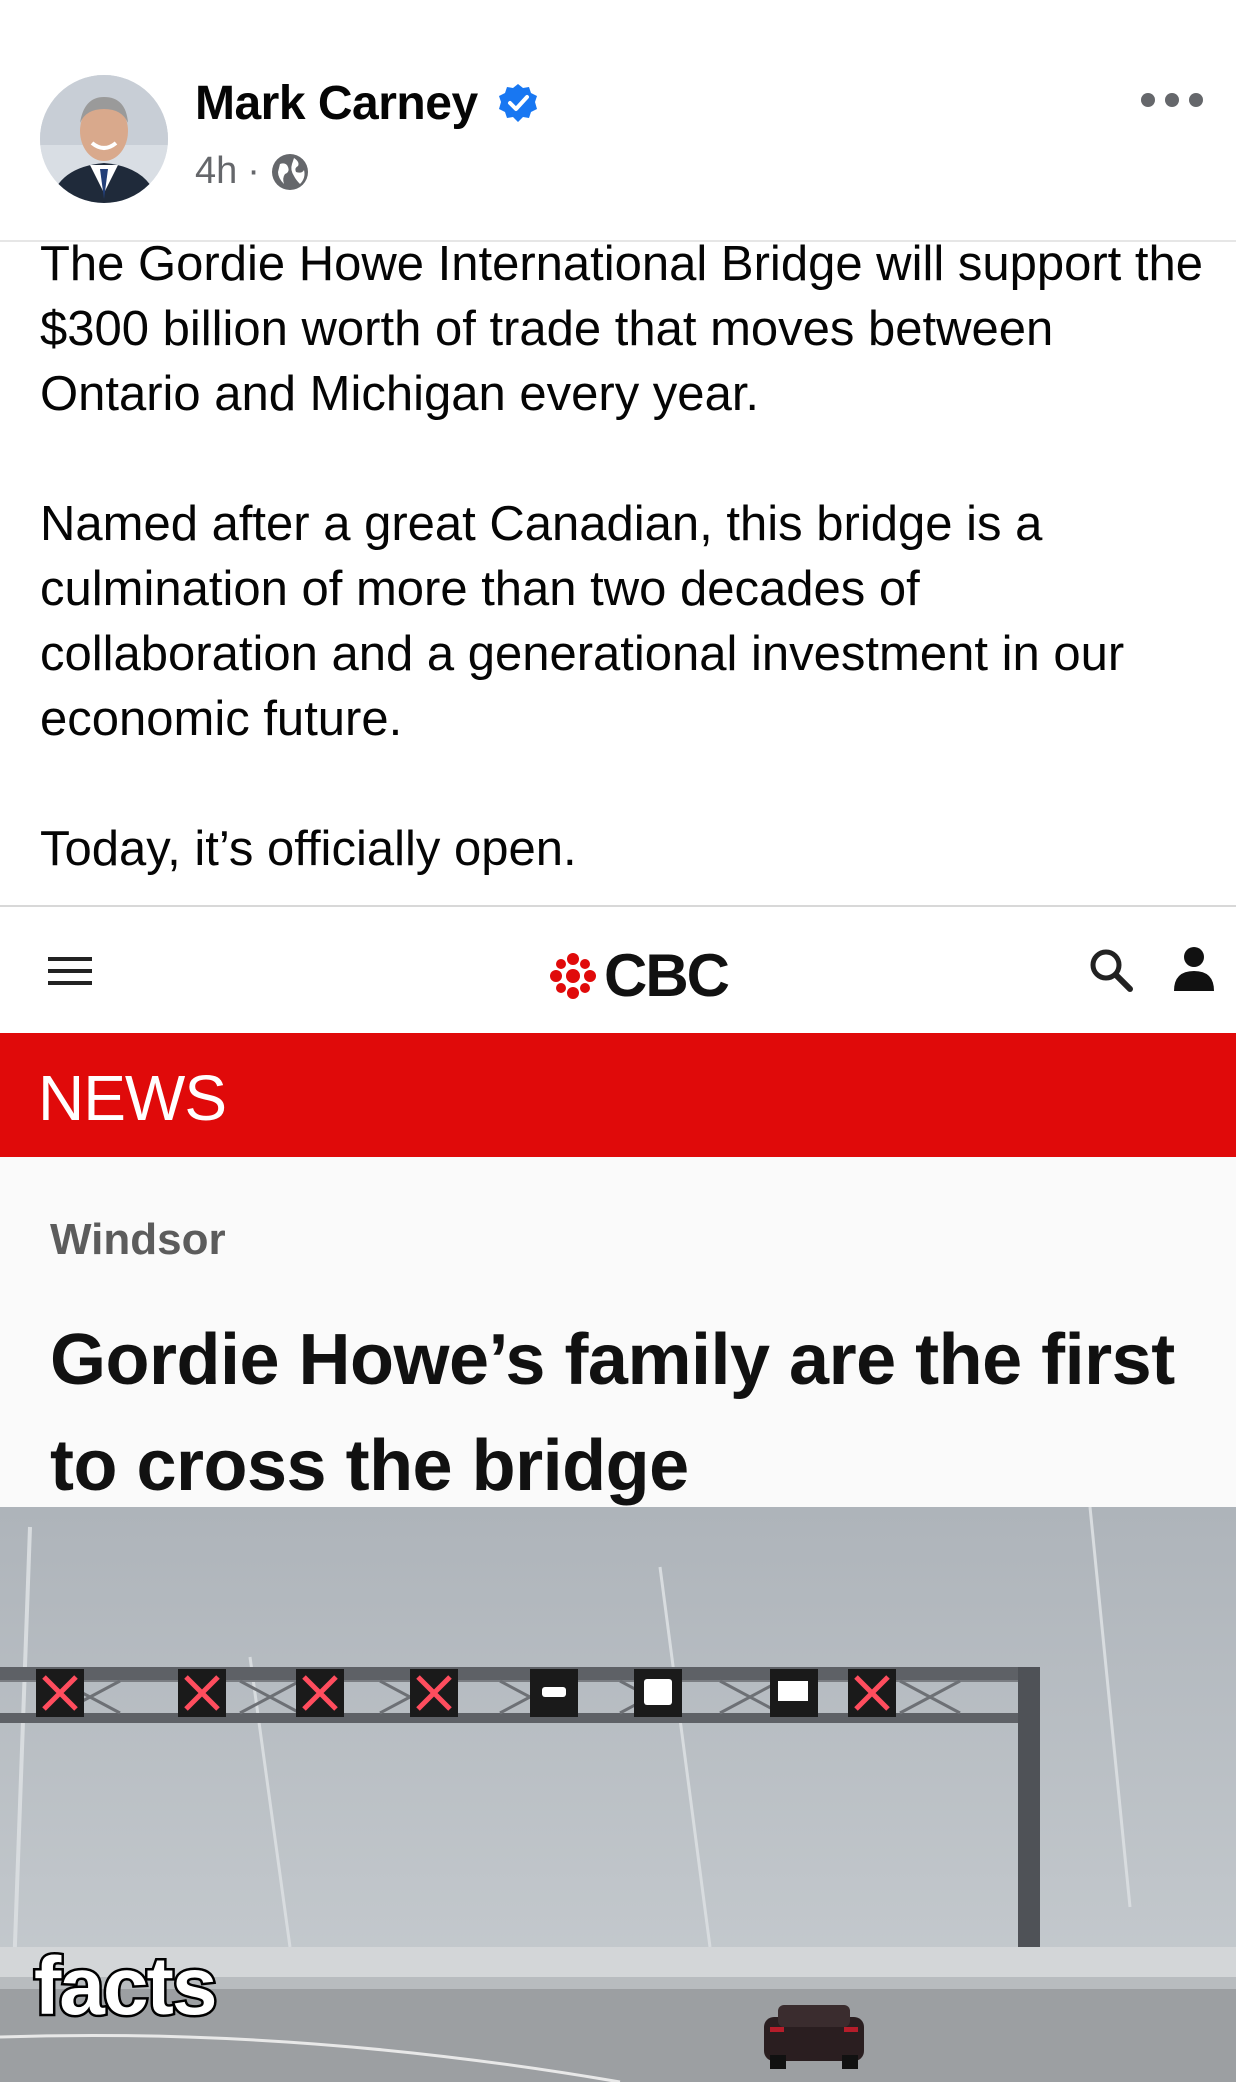  What do you see at coordinates (290, 172) in the screenshot?
I see `globe-icon` at bounding box center [290, 172].